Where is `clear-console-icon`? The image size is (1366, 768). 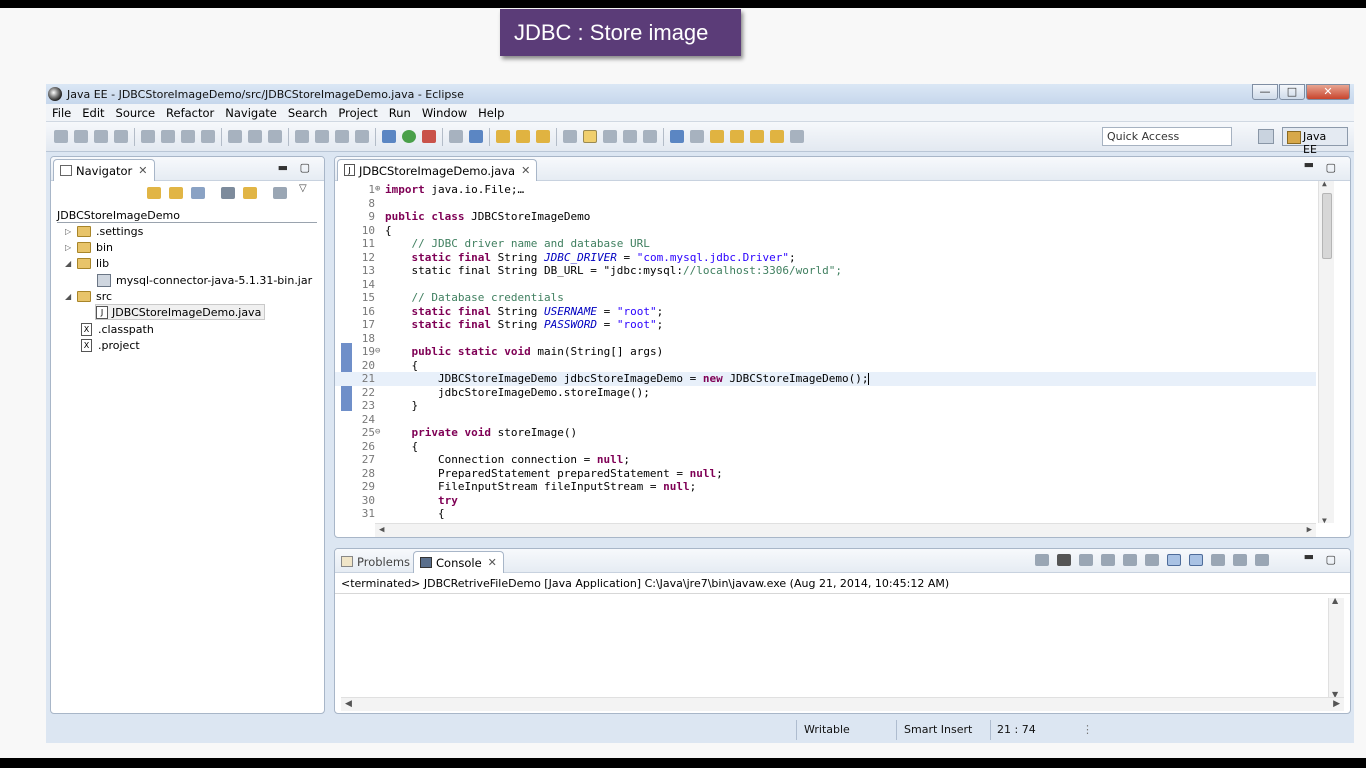 clear-console-icon is located at coordinates (1108, 560).